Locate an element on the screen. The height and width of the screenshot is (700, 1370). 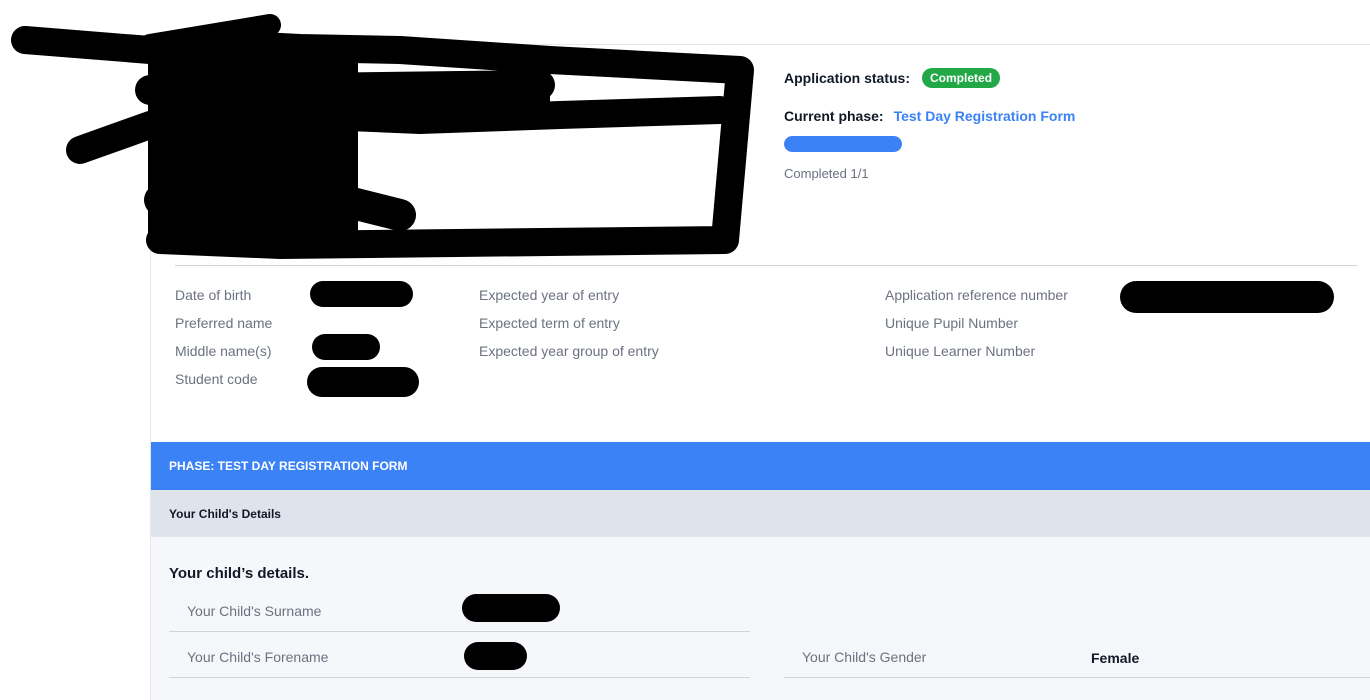
expected-year-group-label: Expected year group of entry is located at coordinates (569, 351).